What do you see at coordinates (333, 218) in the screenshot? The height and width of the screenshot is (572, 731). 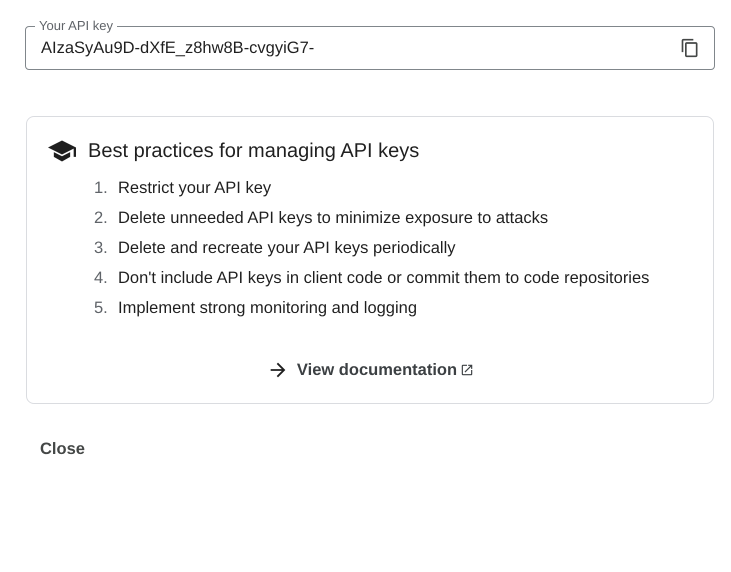 I see `practice-item: Delete unneeded API keys to minimize exposure to attacks` at bounding box center [333, 218].